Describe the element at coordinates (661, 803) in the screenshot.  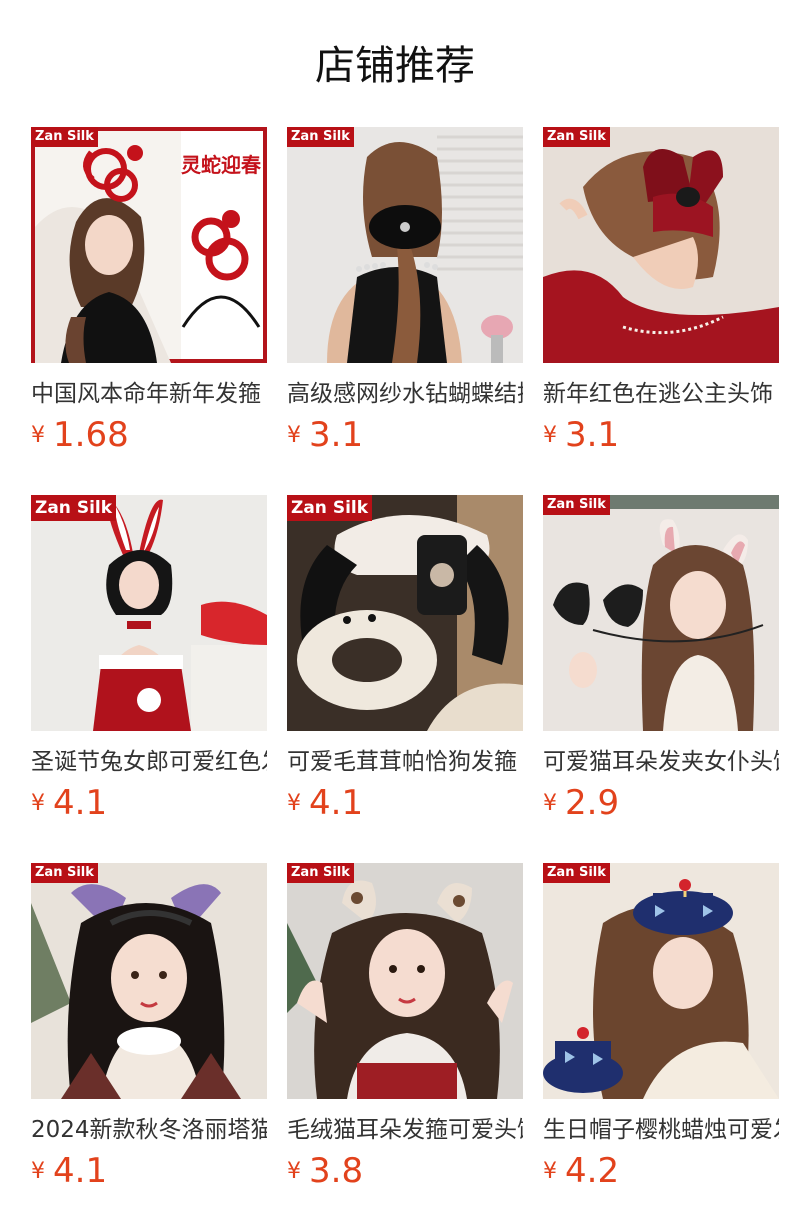
I see `product-price: ¥2.9` at that location.